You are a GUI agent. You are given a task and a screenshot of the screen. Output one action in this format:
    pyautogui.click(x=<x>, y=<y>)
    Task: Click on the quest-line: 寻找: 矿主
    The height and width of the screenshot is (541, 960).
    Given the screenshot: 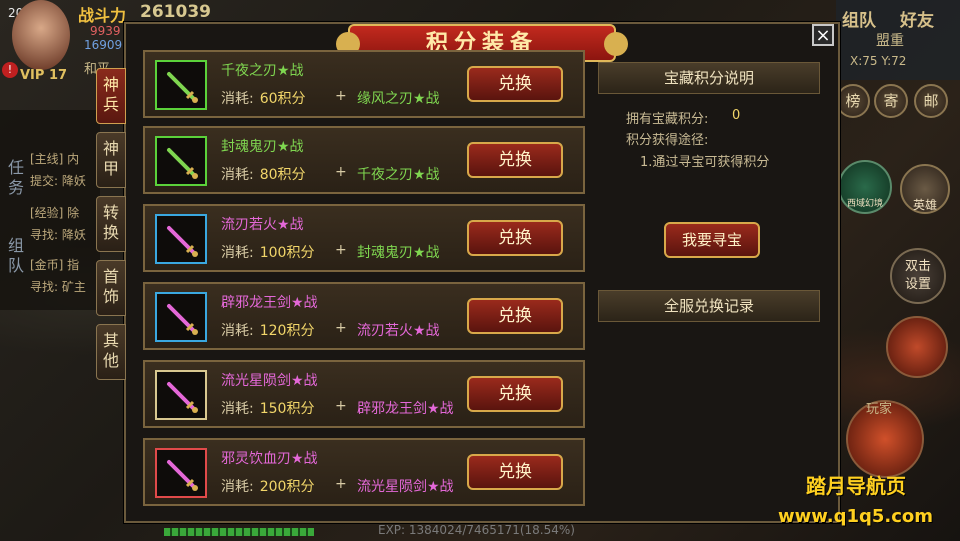 What is the action you would take?
    pyautogui.click(x=58, y=286)
    